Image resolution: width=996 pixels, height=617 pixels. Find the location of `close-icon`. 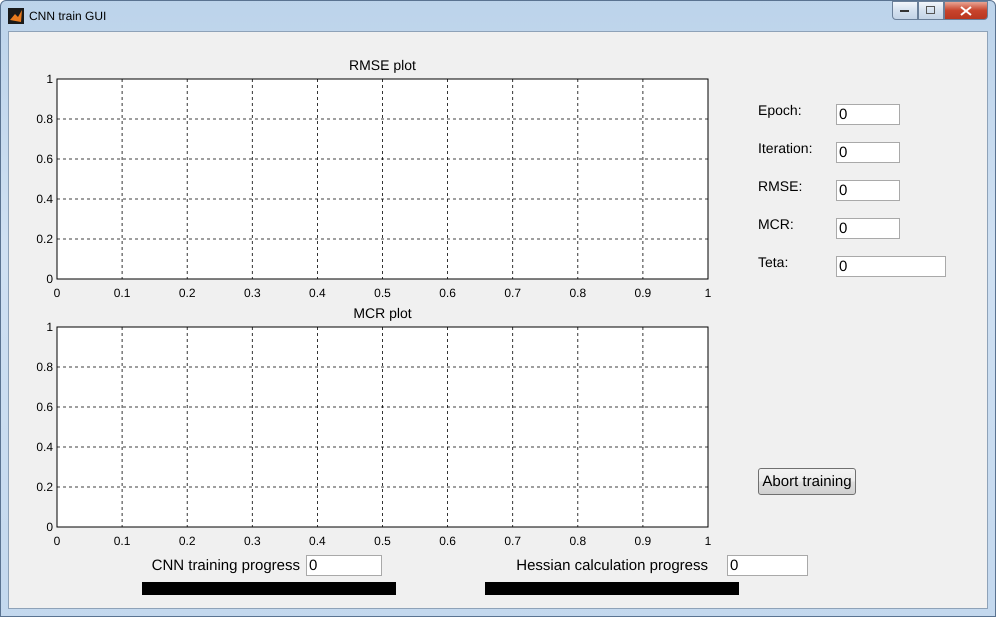

close-icon is located at coordinates (966, 11).